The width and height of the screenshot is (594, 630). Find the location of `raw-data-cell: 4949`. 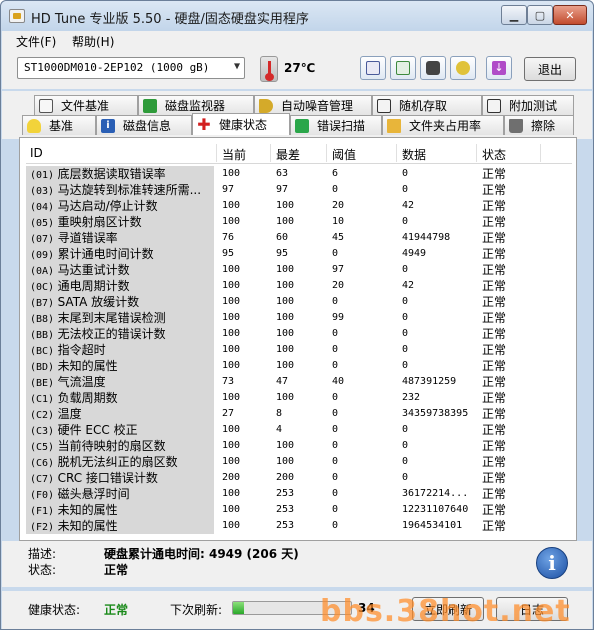

raw-data-cell: 4949 is located at coordinates (414, 253).